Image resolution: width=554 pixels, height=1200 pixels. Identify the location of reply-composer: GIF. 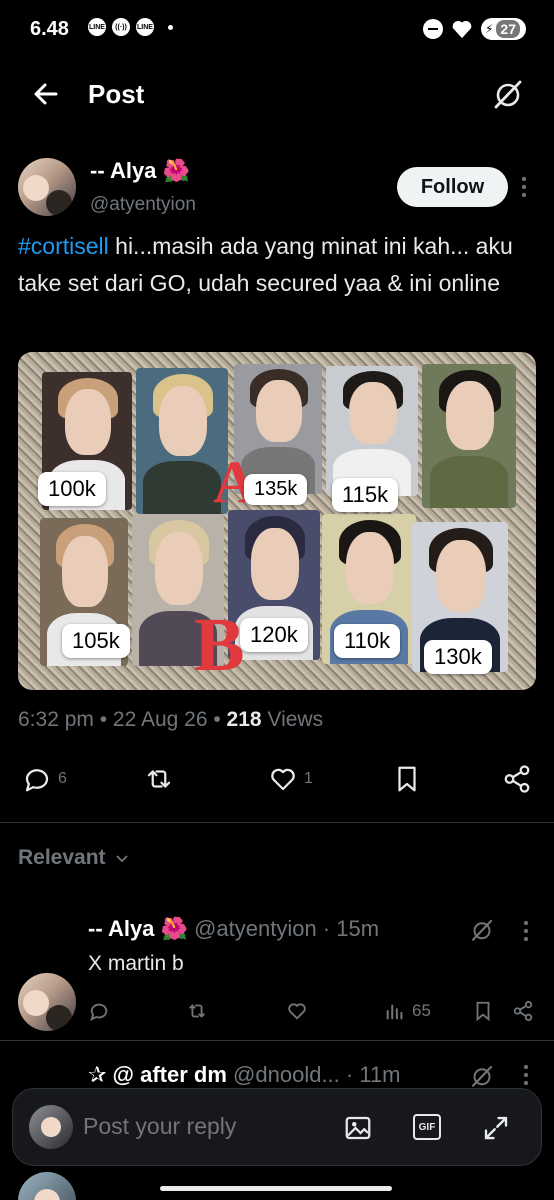
(277, 1127).